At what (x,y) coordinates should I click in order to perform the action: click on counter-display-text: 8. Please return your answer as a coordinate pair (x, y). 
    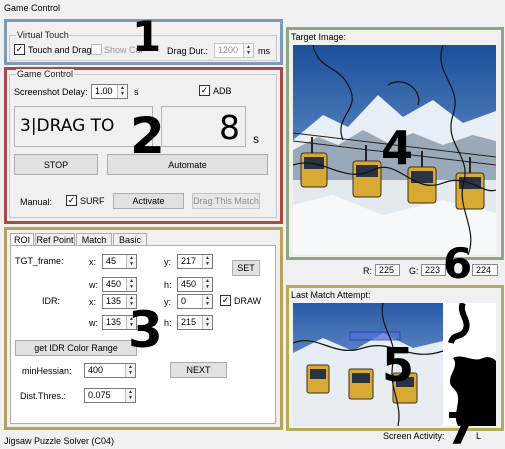
    Looking at the image, I should click on (229, 127).